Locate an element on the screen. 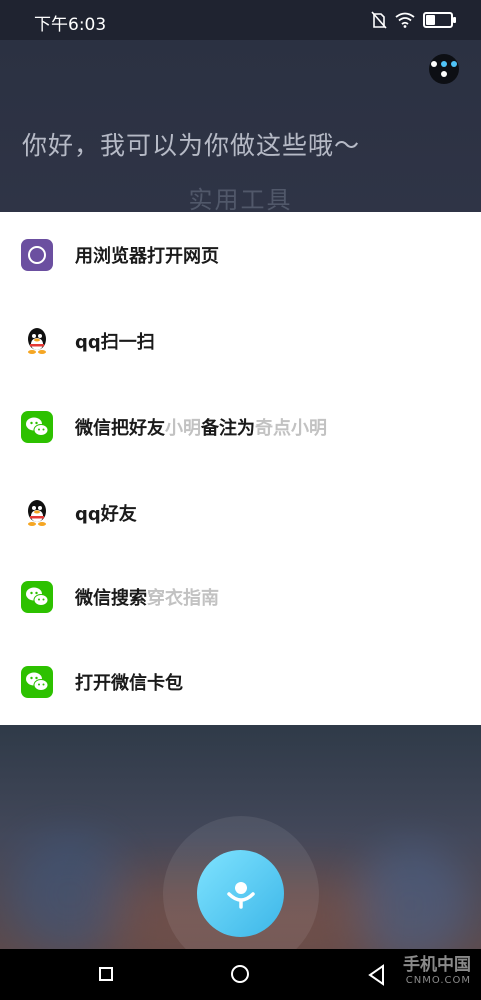 Image resolution: width=481 pixels, height=1000 pixels. suggestion-label: 用浏览器打开网页 is located at coordinates (147, 256).